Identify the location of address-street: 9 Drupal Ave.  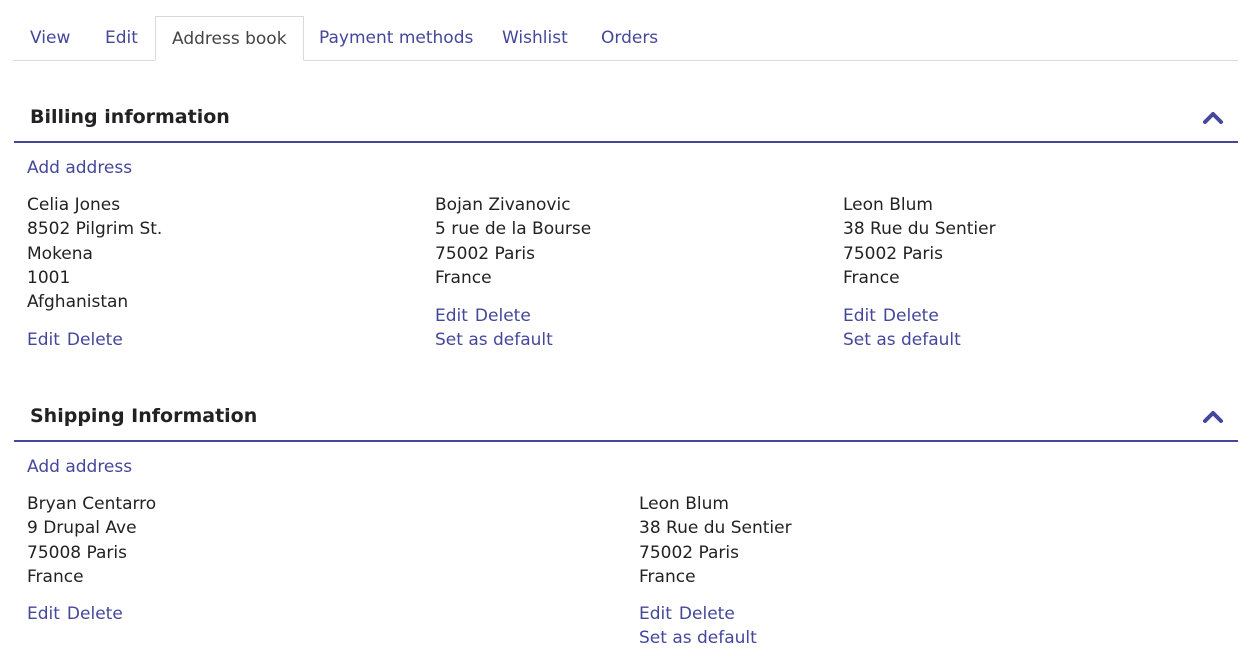
(82, 528).